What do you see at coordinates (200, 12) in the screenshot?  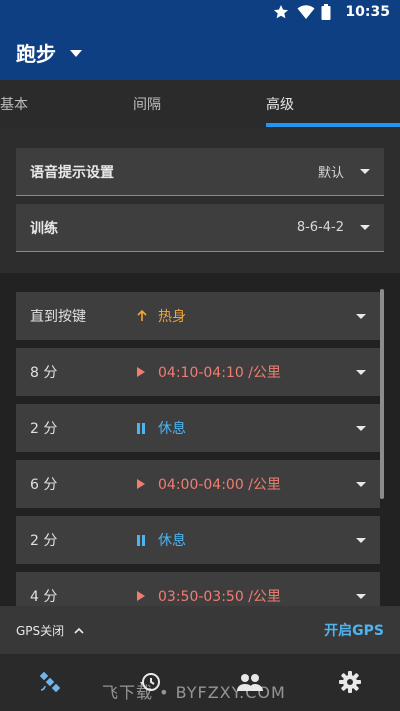 I see `status-bar: 10:35` at bounding box center [200, 12].